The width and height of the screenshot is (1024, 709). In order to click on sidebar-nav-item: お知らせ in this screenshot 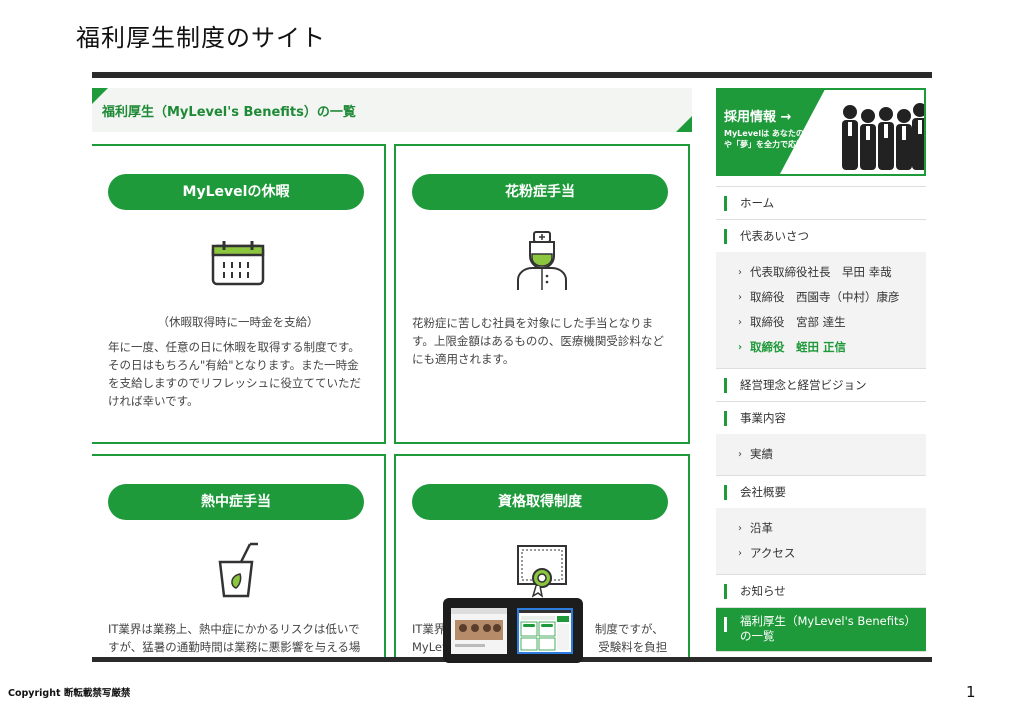, I will do `click(821, 590)`.